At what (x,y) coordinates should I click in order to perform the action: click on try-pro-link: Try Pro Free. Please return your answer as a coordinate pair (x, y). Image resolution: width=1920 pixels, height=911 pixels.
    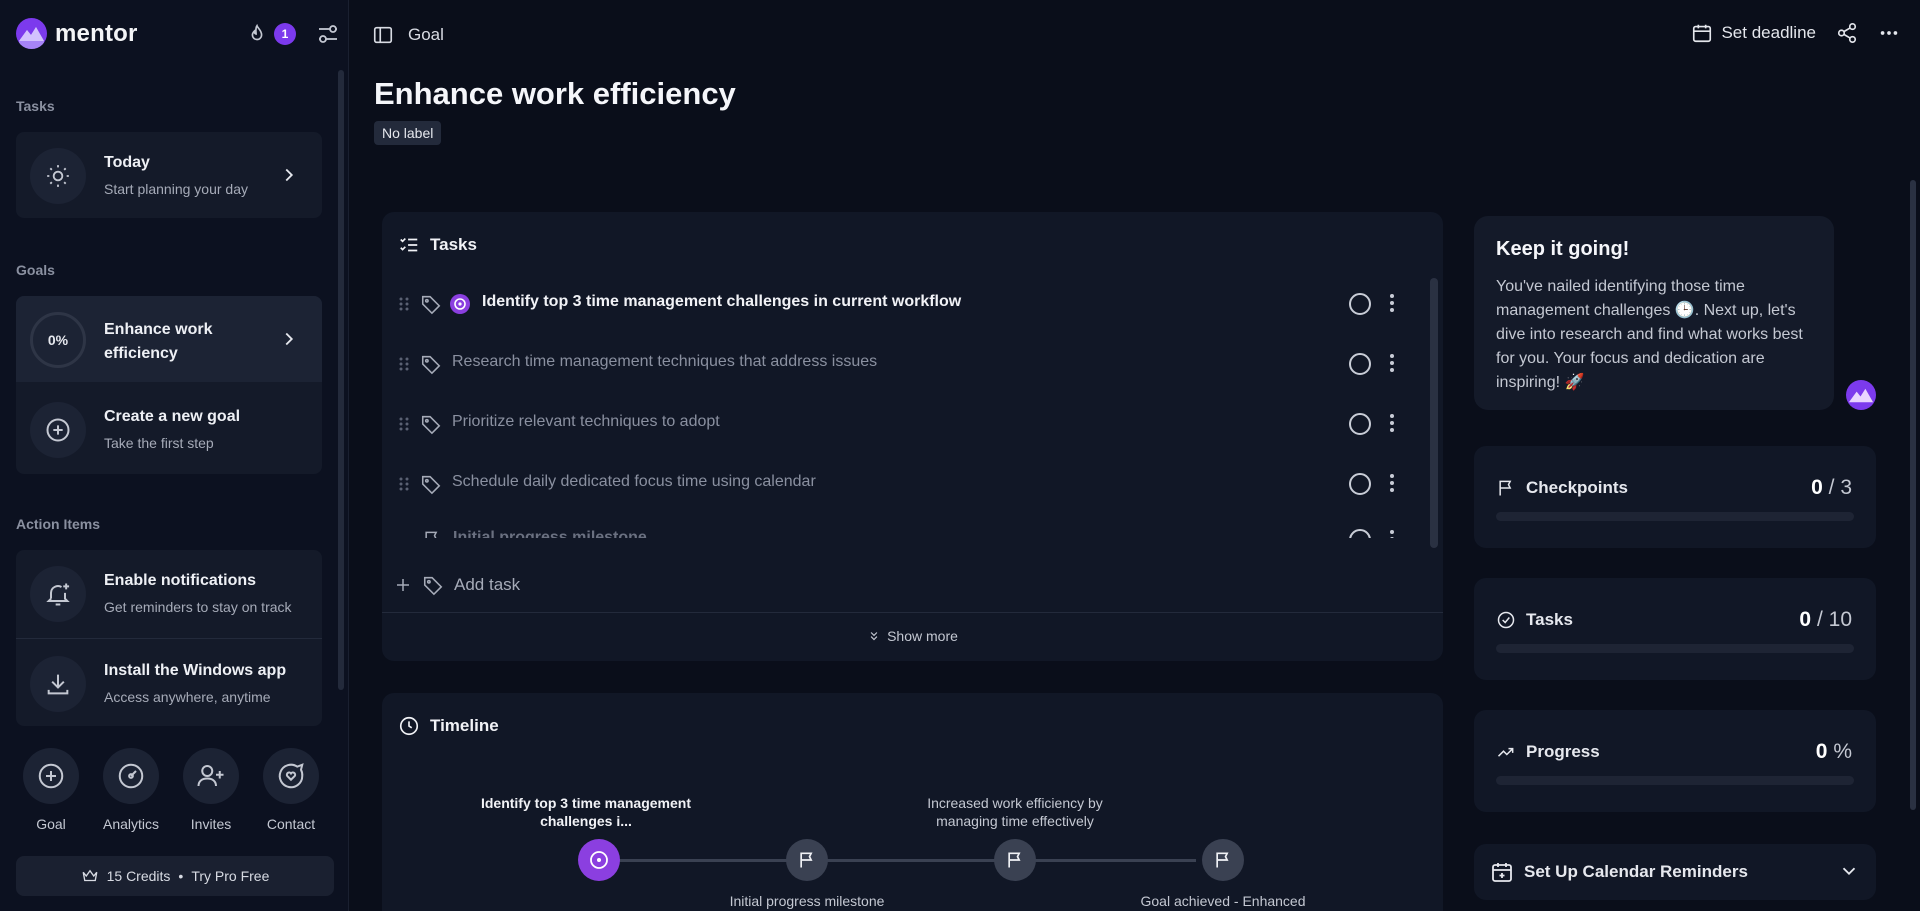
    Looking at the image, I should click on (230, 876).